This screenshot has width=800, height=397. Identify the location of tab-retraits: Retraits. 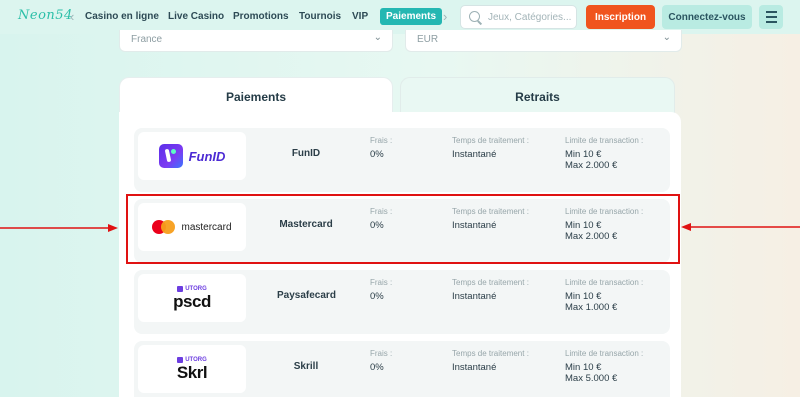
(537, 96).